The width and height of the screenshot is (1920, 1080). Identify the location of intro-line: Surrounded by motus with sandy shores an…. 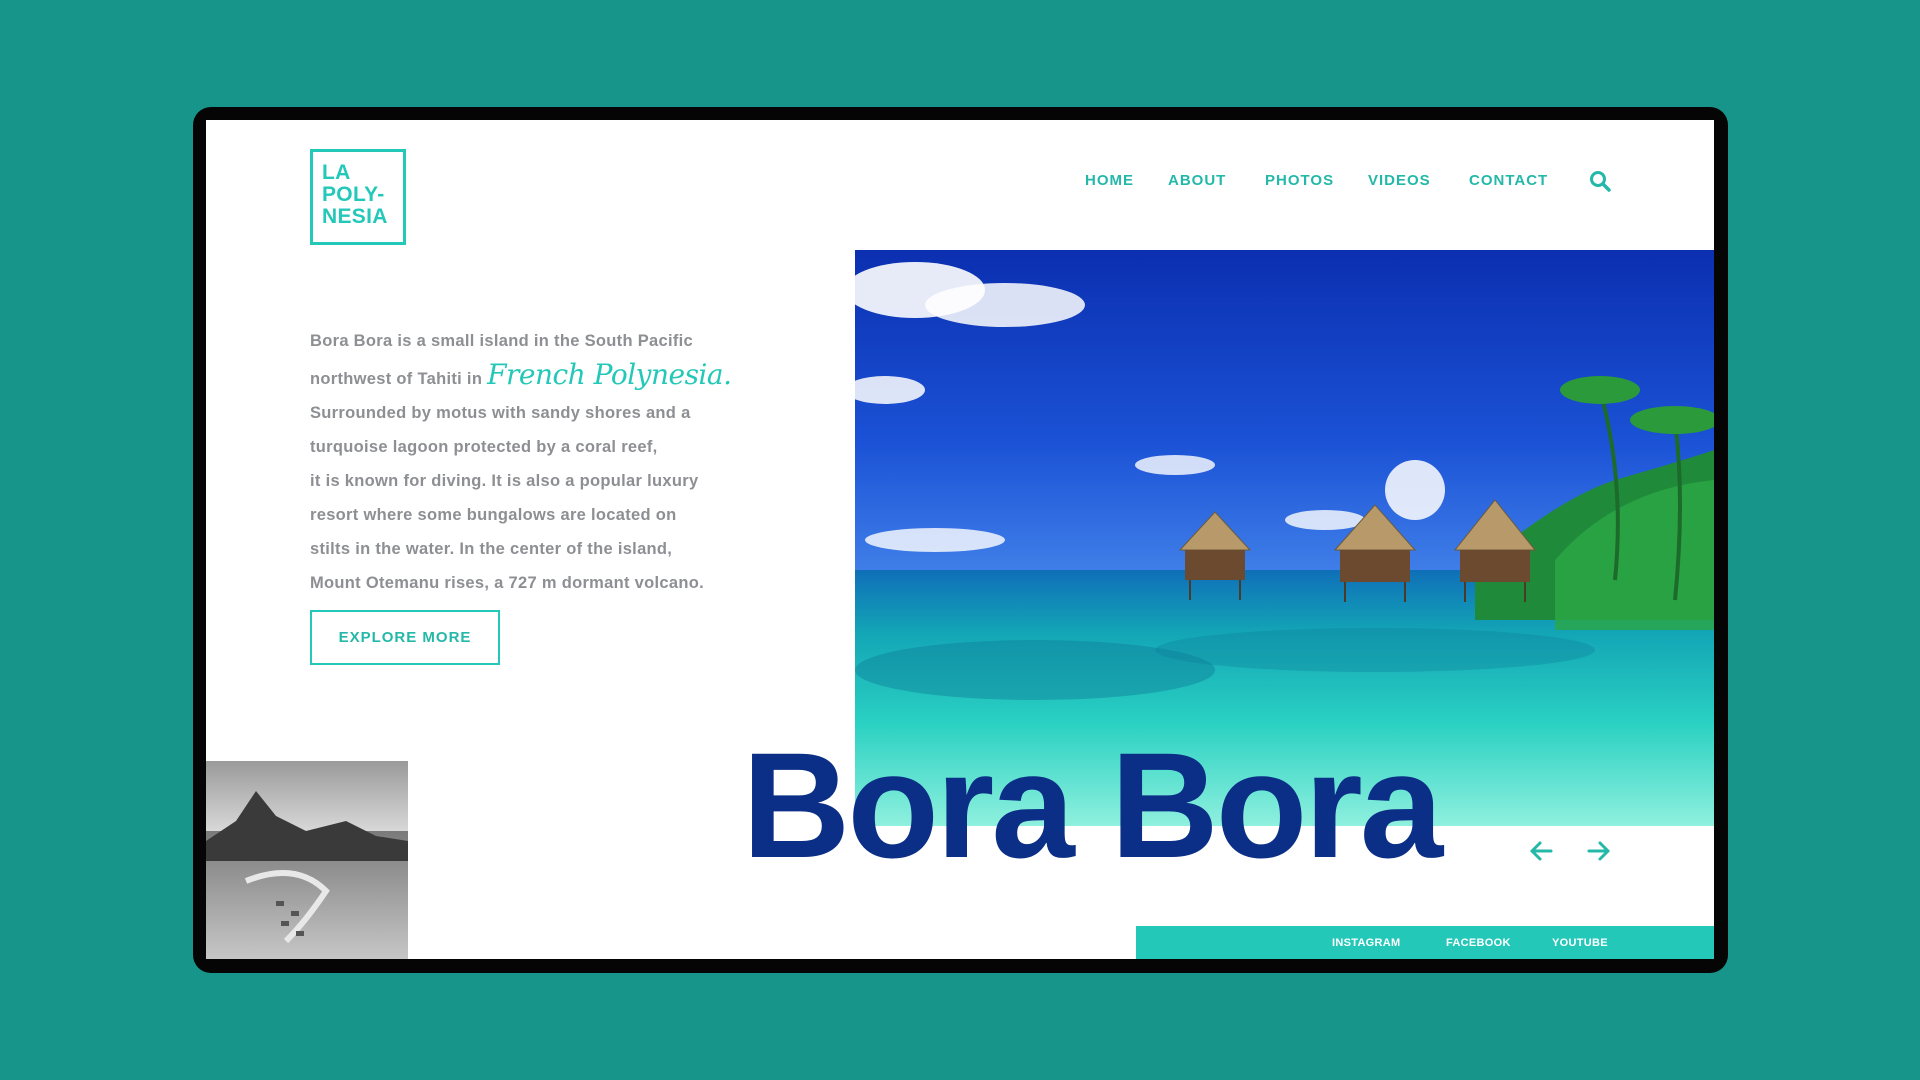
(500, 413).